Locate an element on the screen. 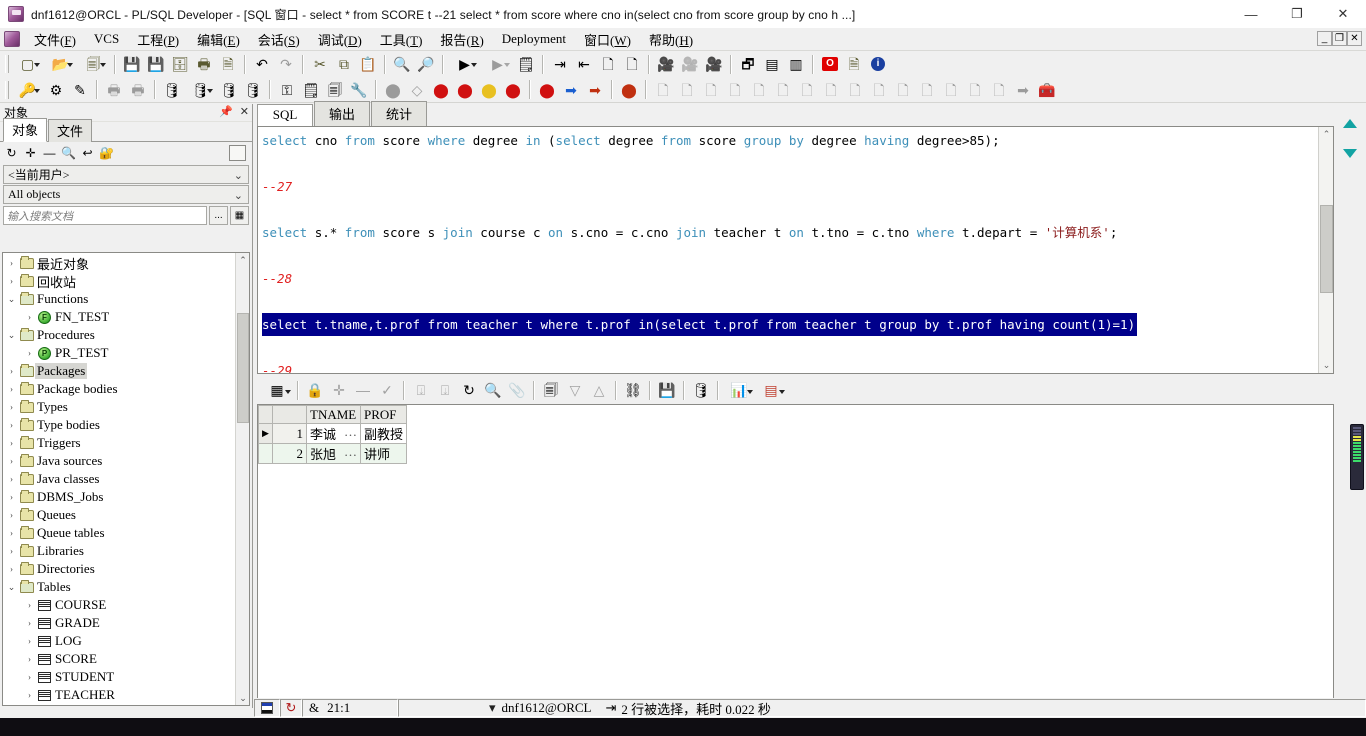  test-window-icon: 🗒 is located at coordinates (311, 90).